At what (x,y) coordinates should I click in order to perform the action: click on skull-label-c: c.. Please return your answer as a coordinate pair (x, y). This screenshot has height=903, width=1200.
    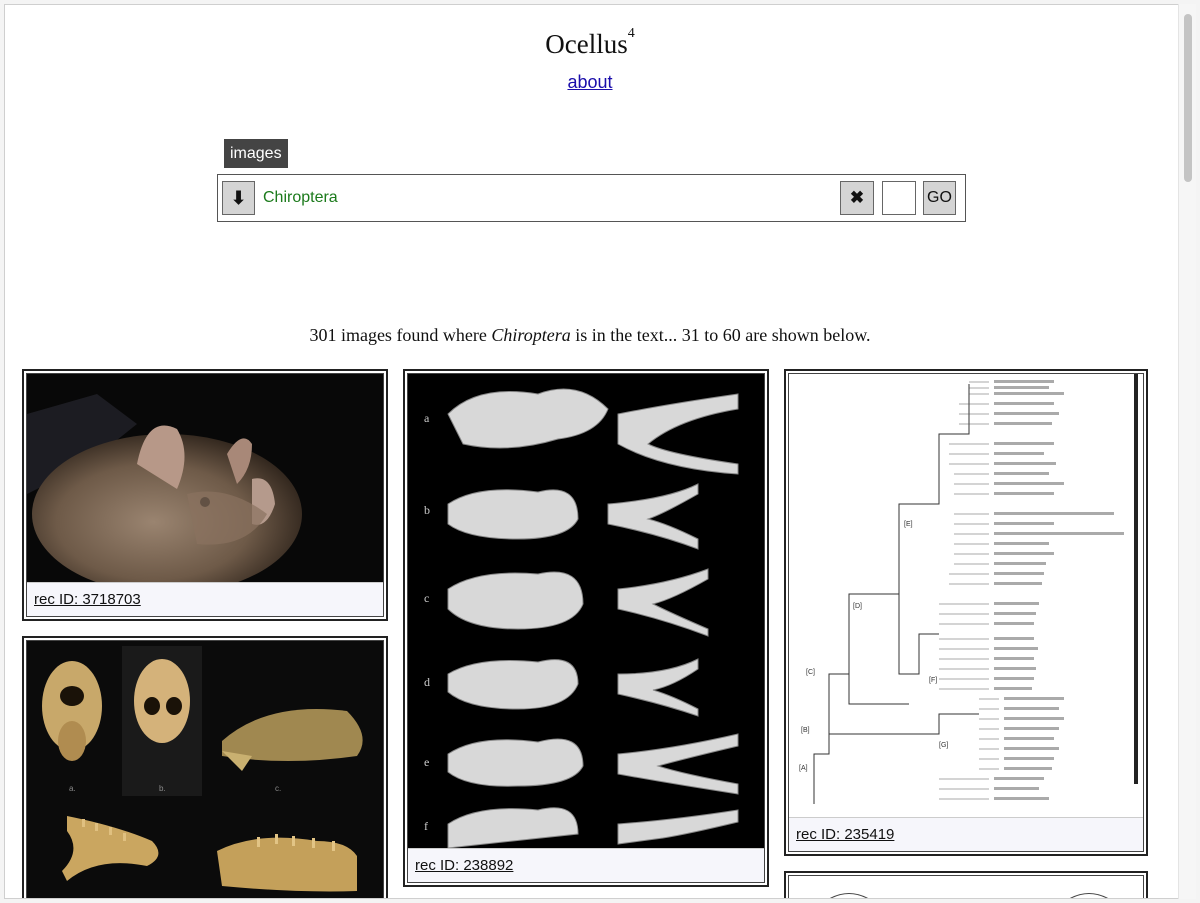
    Looking at the image, I should click on (278, 788).